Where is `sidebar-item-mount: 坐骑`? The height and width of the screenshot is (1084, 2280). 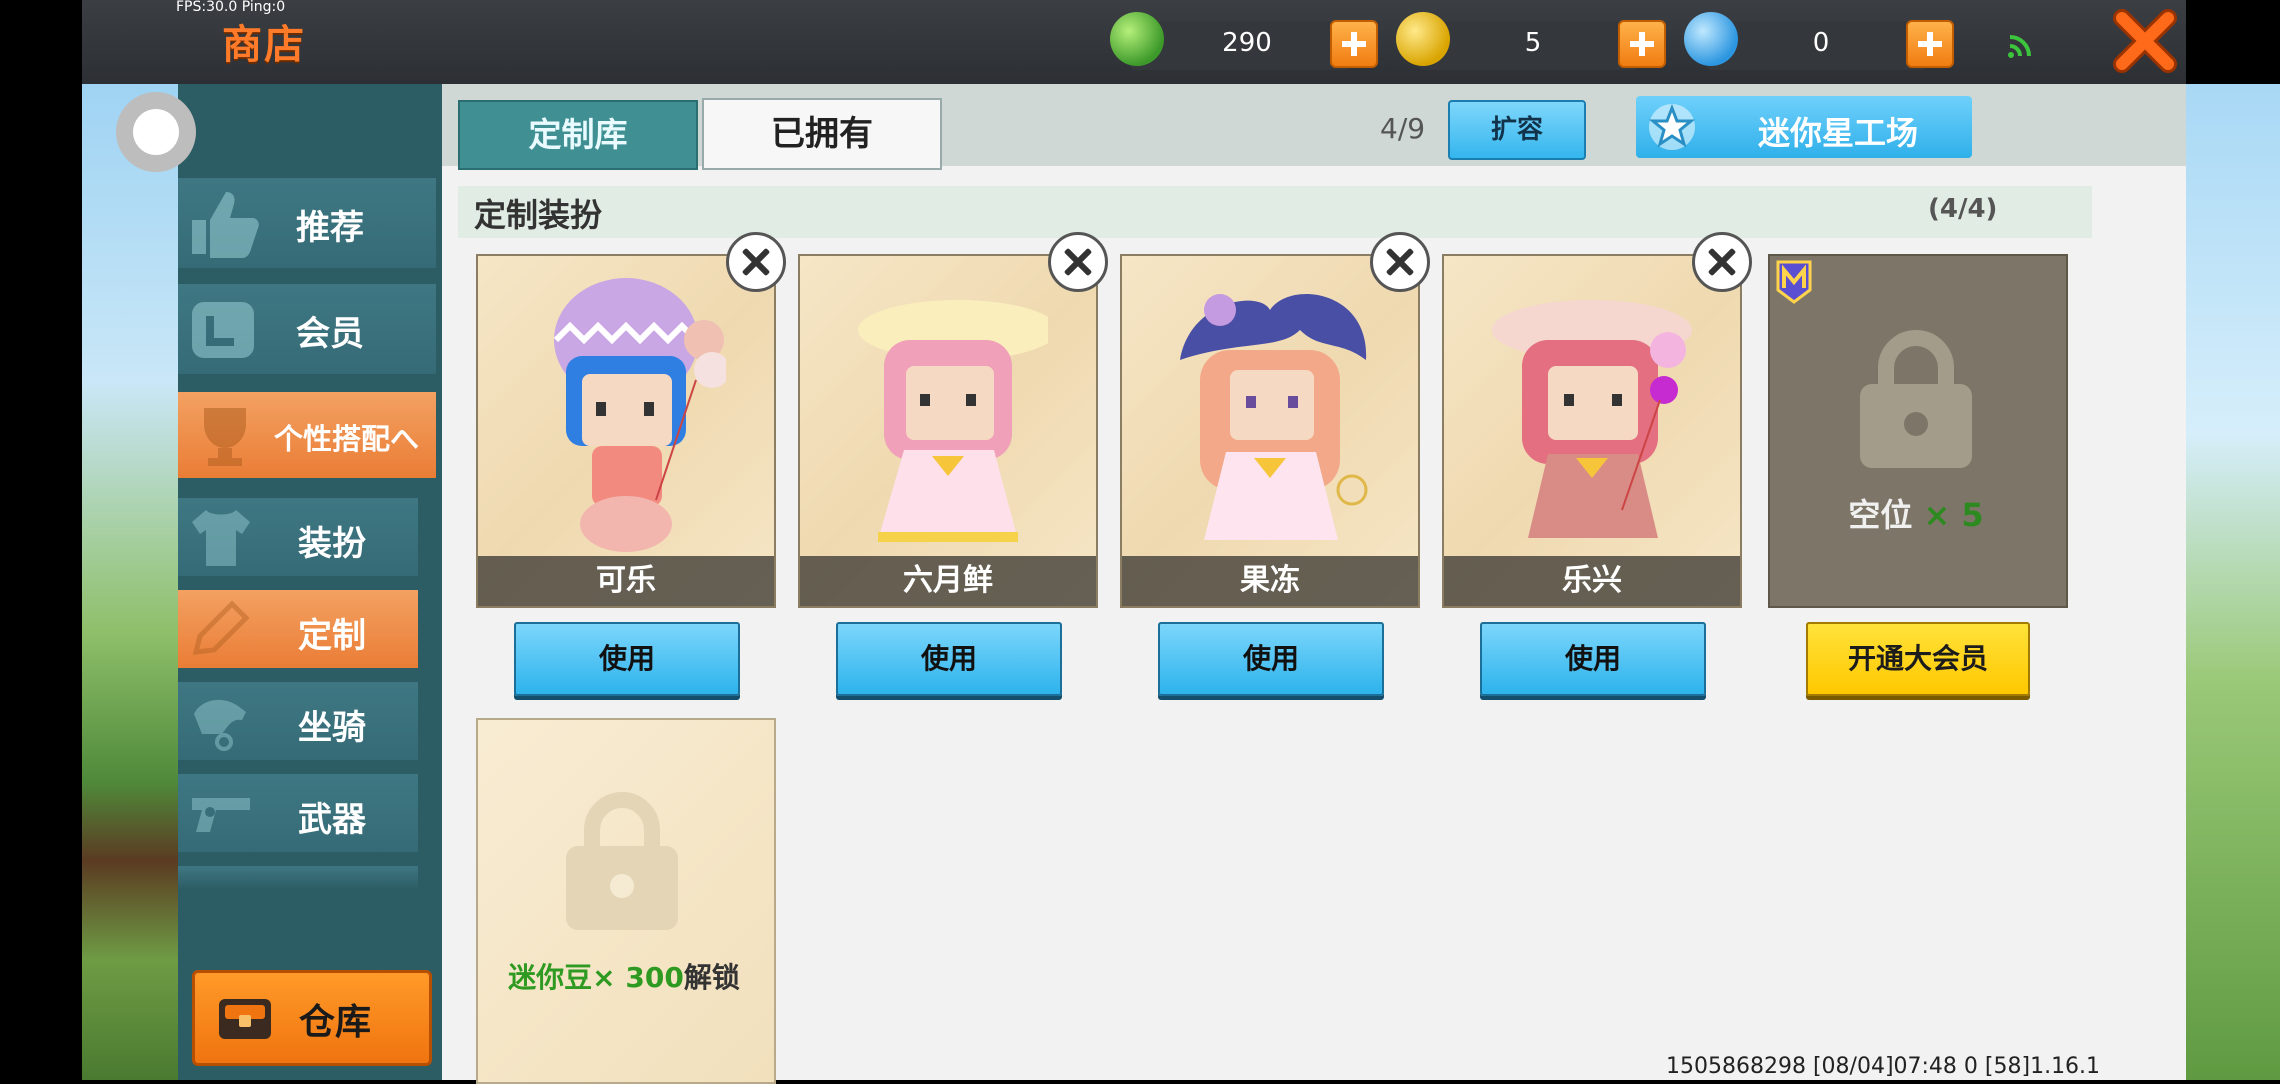 sidebar-item-mount: 坐骑 is located at coordinates (298, 721).